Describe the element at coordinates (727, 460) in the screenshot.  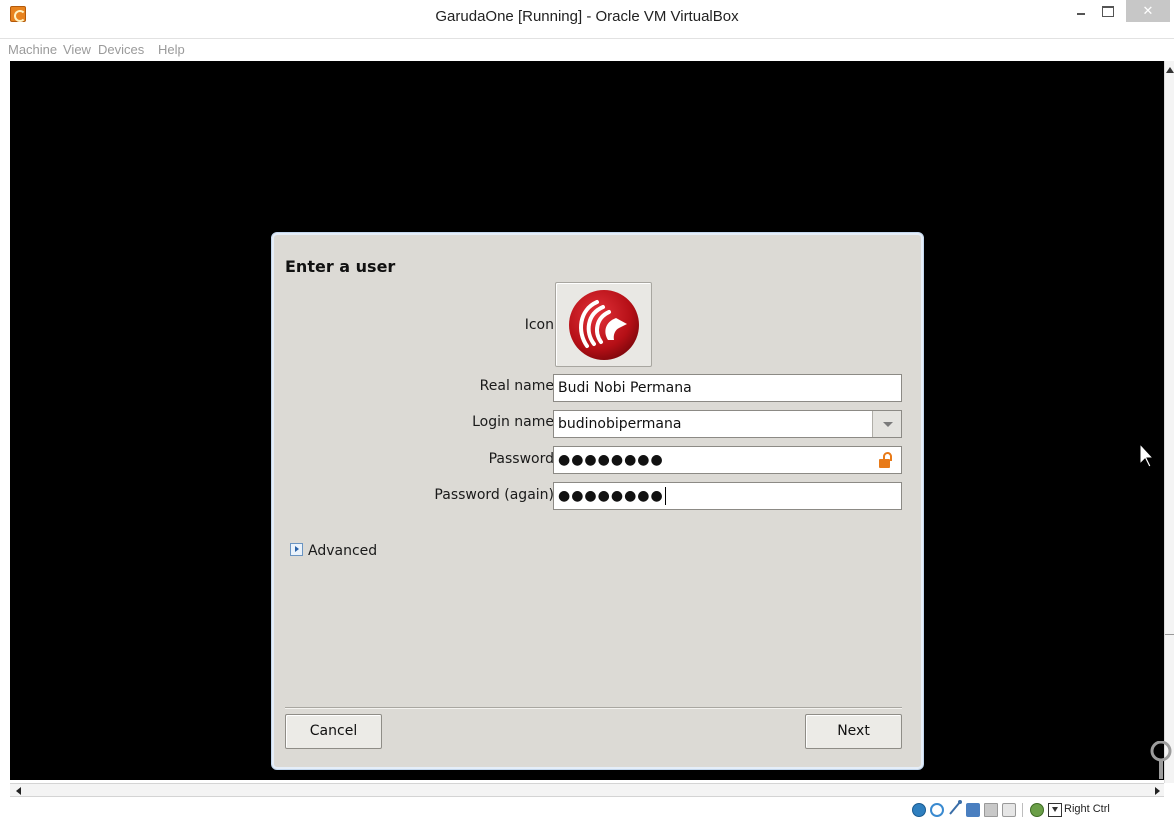
I see `password-input: ●●●●●●●●` at that location.